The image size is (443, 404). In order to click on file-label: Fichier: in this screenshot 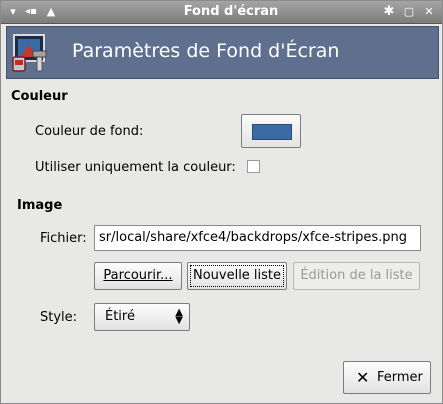, I will do `click(63, 238)`.